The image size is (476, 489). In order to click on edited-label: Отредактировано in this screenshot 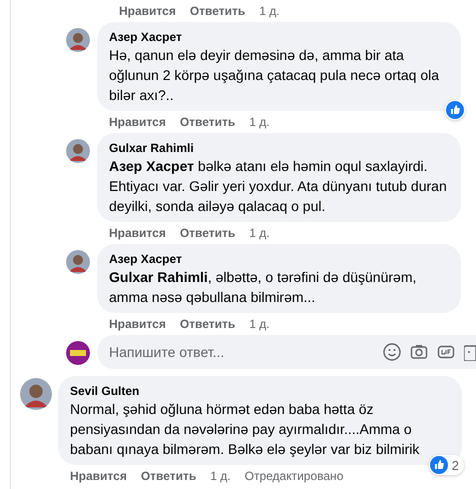, I will do `click(294, 476)`.